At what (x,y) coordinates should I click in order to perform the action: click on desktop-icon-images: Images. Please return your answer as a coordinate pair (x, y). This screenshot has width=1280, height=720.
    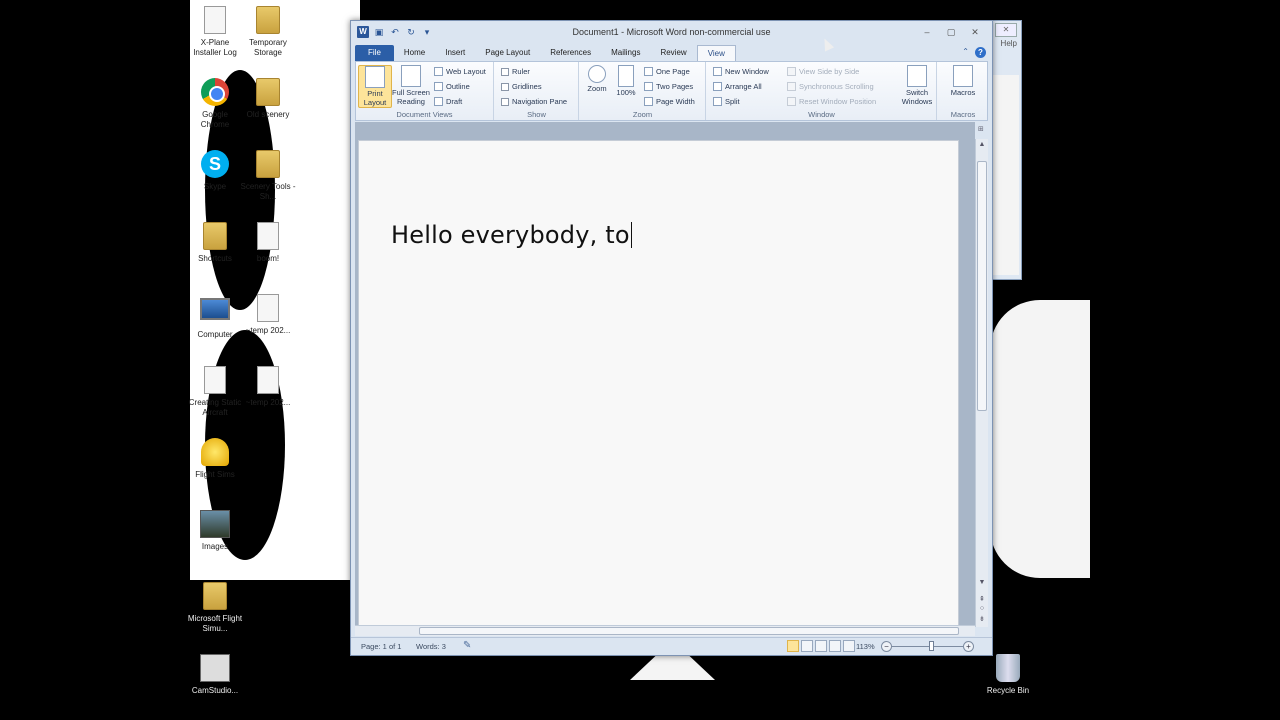
    Looking at the image, I should click on (215, 531).